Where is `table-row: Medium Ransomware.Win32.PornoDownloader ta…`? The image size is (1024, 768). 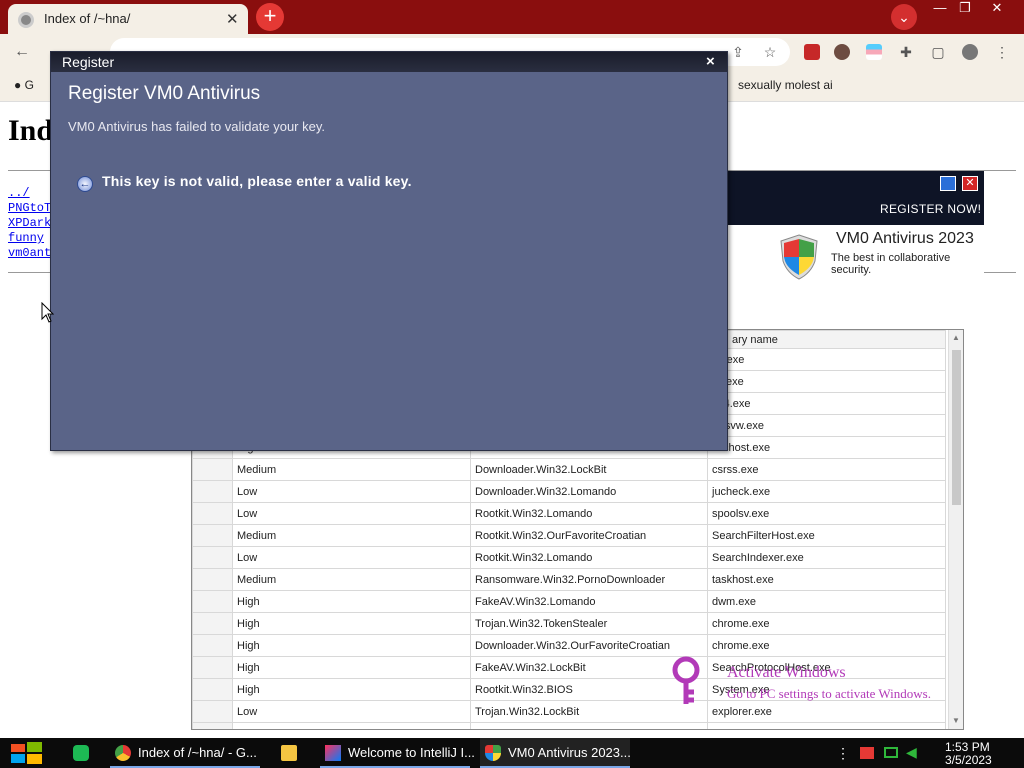
table-row: Medium Ransomware.Win32.PornoDownloader ta… is located at coordinates (569, 579).